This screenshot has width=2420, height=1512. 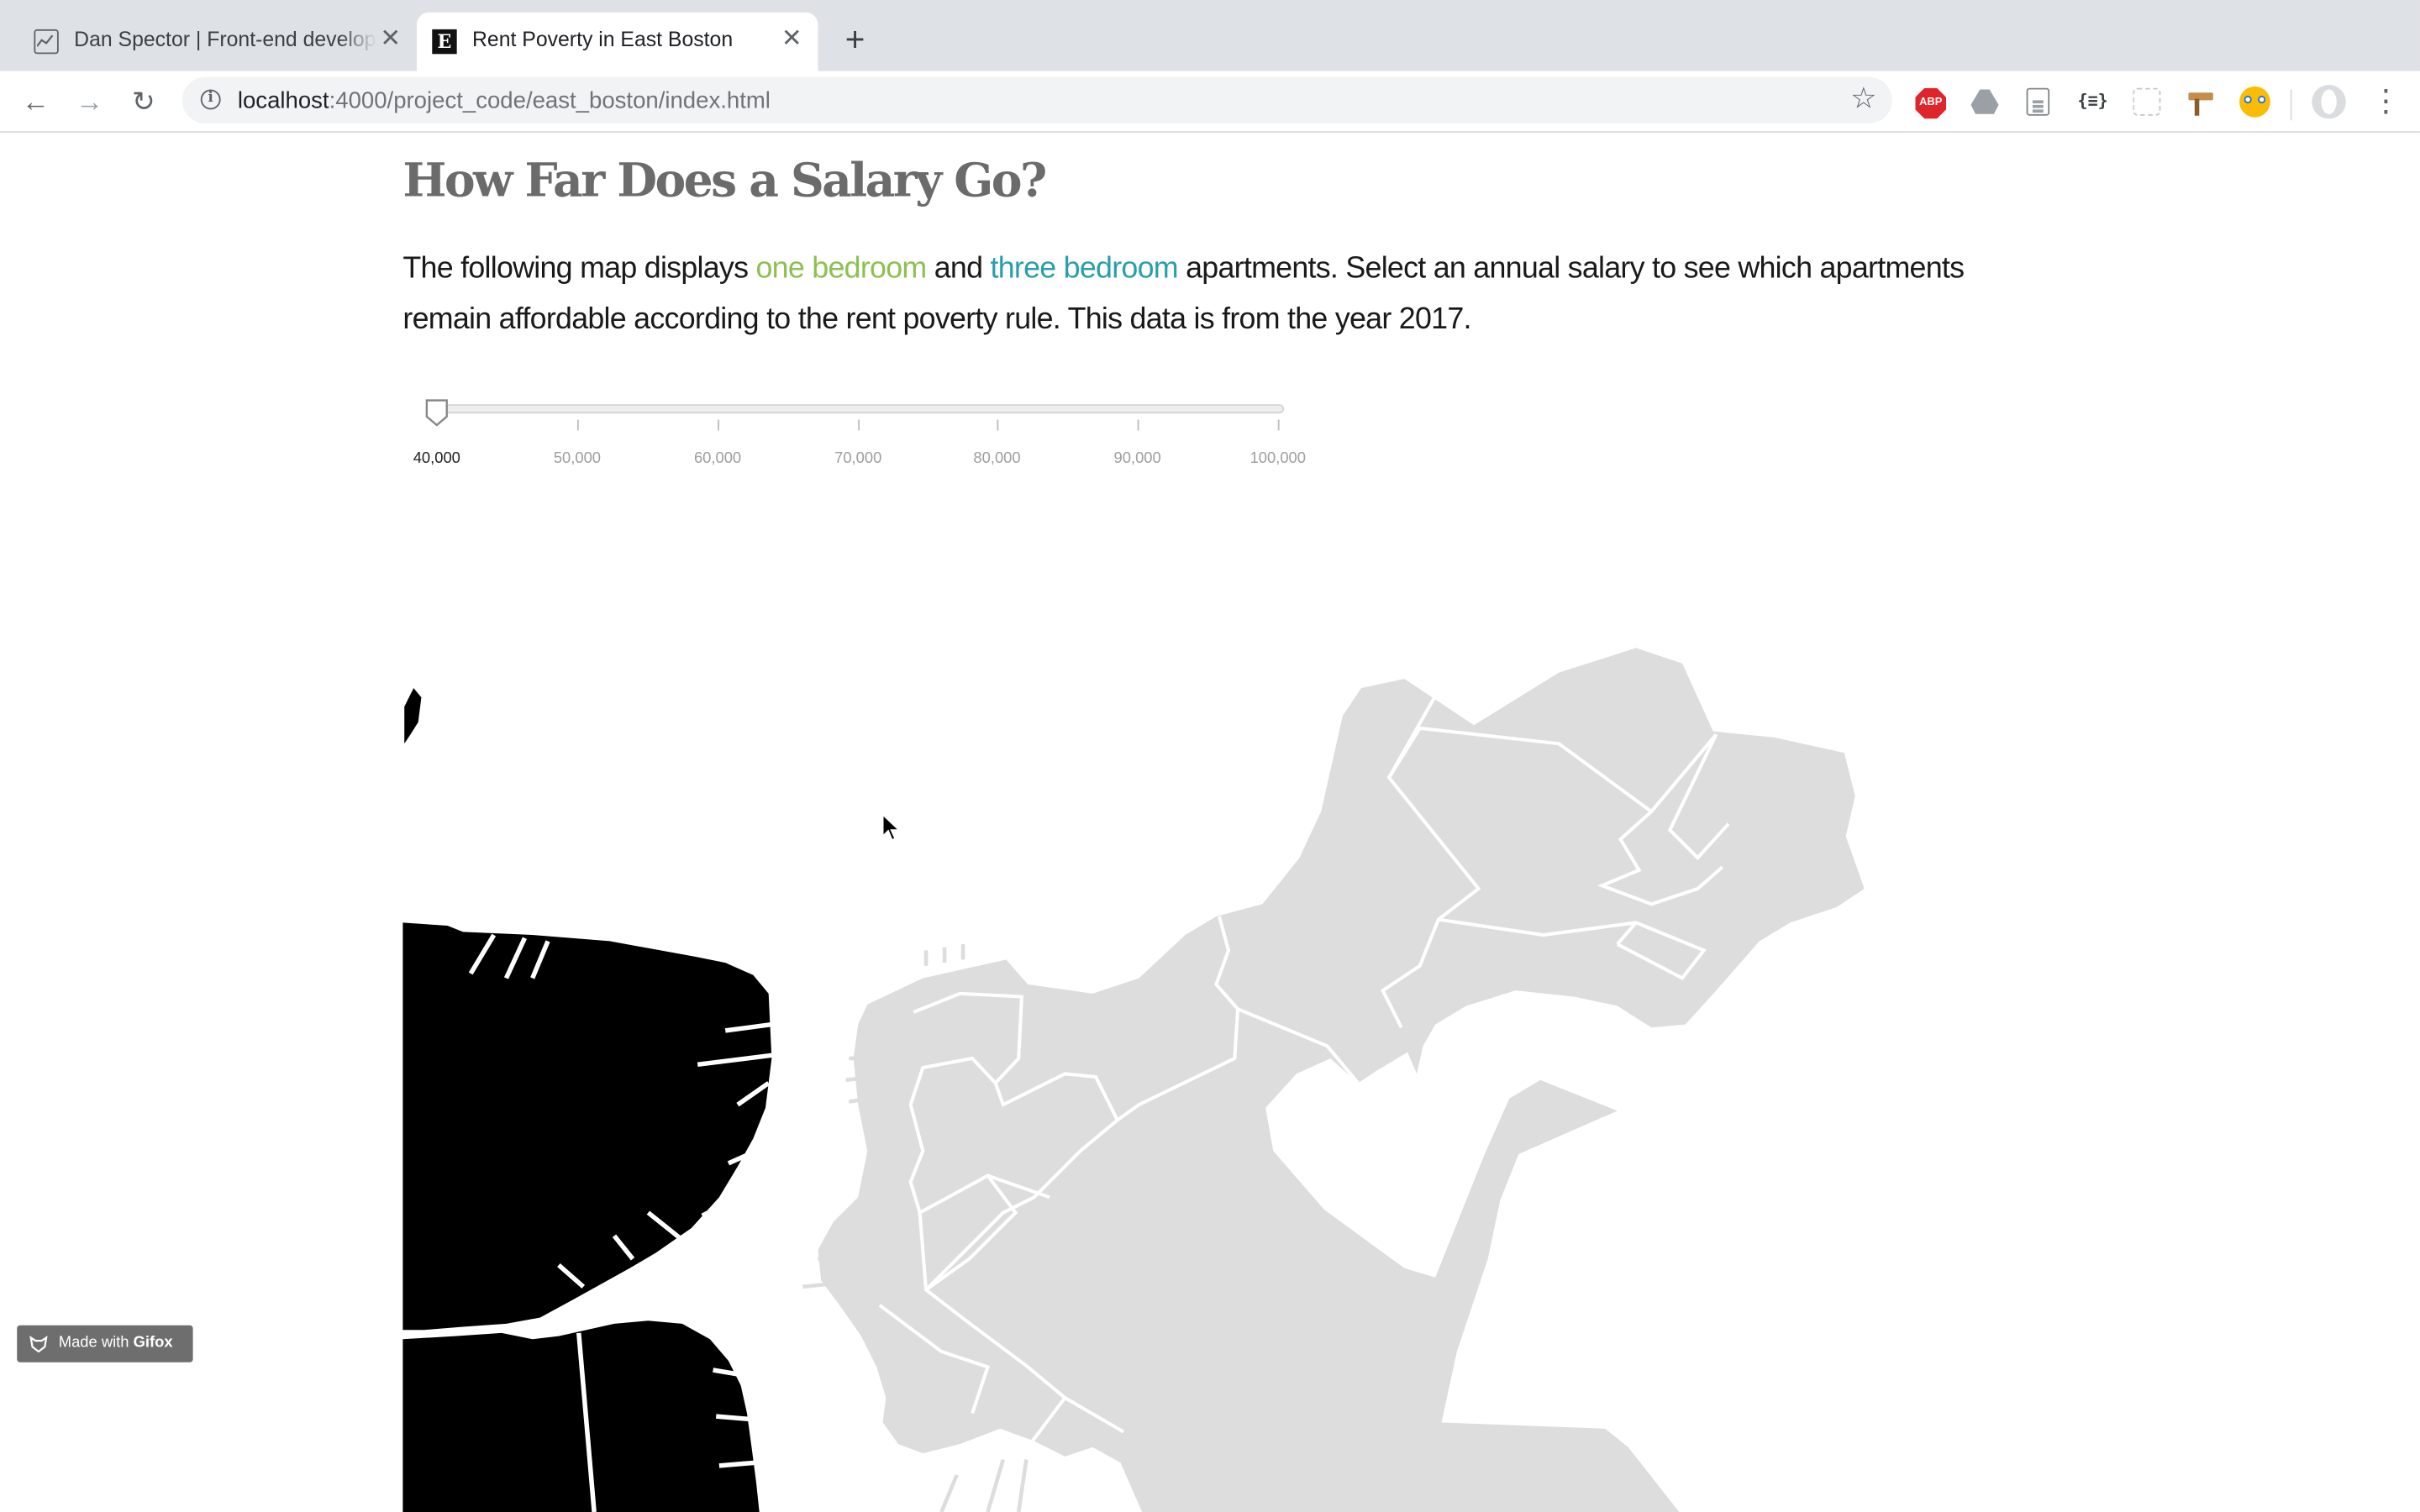 What do you see at coordinates (2038, 101) in the screenshot?
I see `document-icon` at bounding box center [2038, 101].